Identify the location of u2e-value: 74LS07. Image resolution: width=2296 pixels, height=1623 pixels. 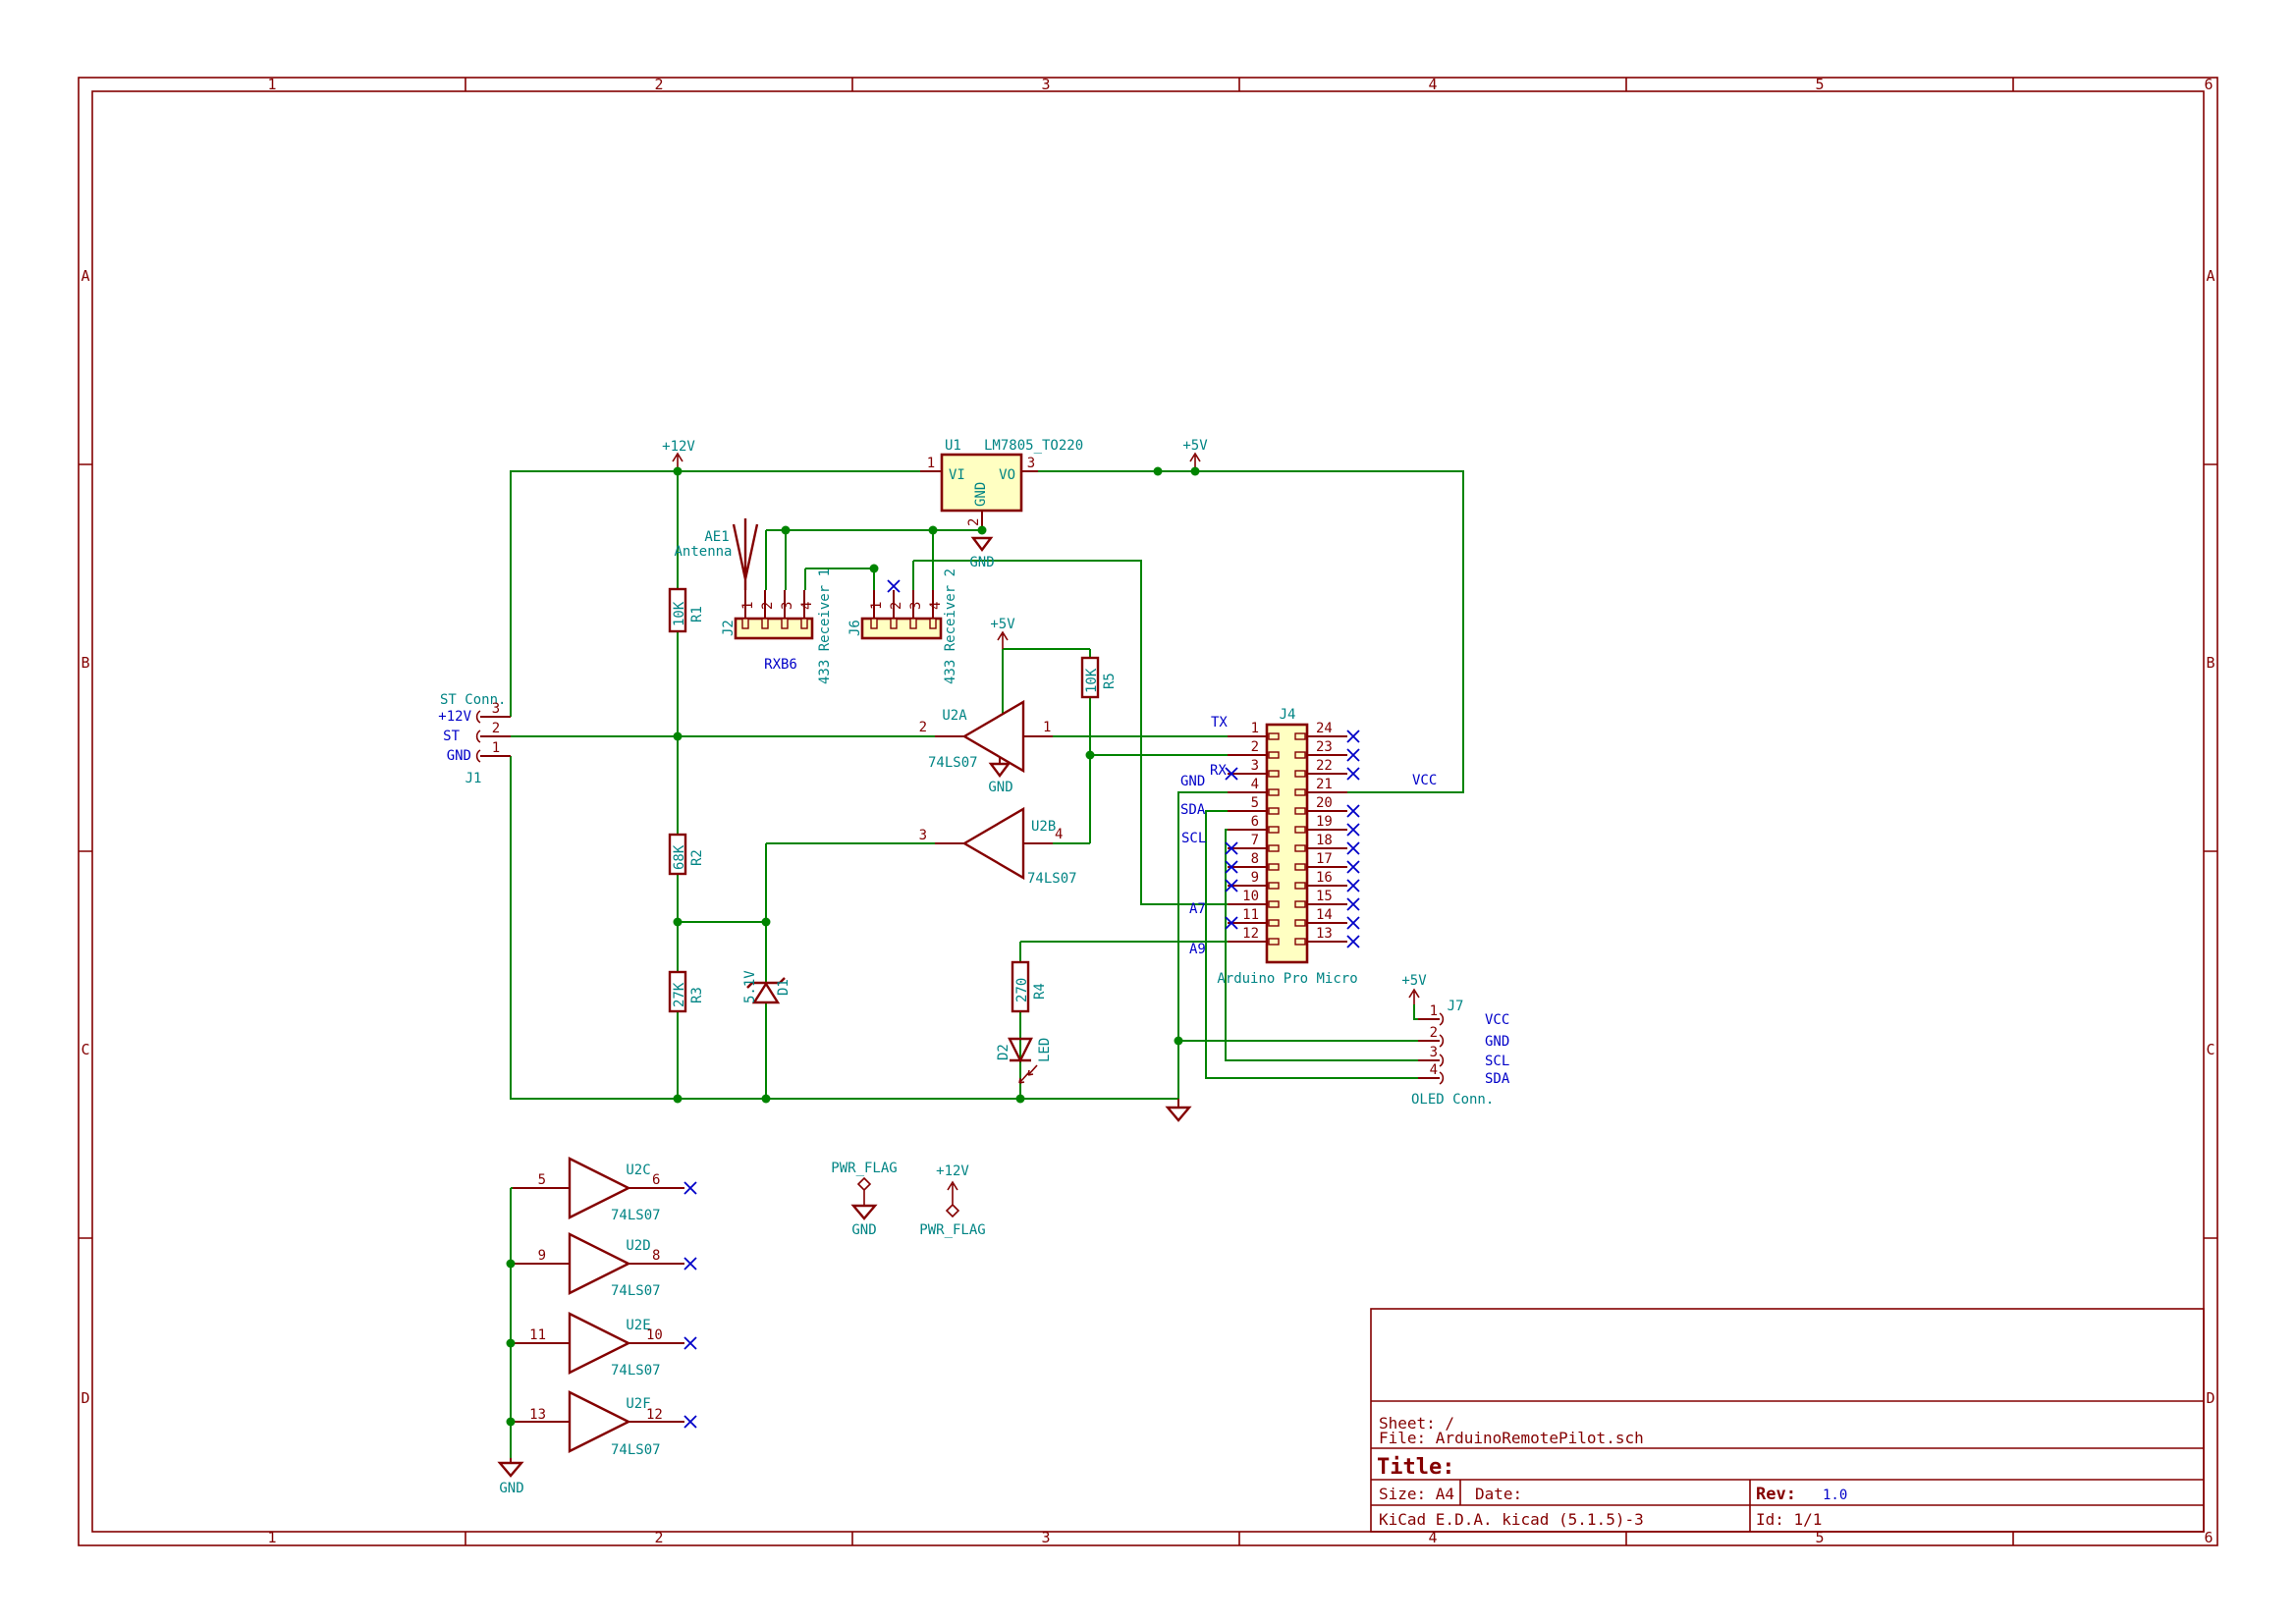
(636, 1371).